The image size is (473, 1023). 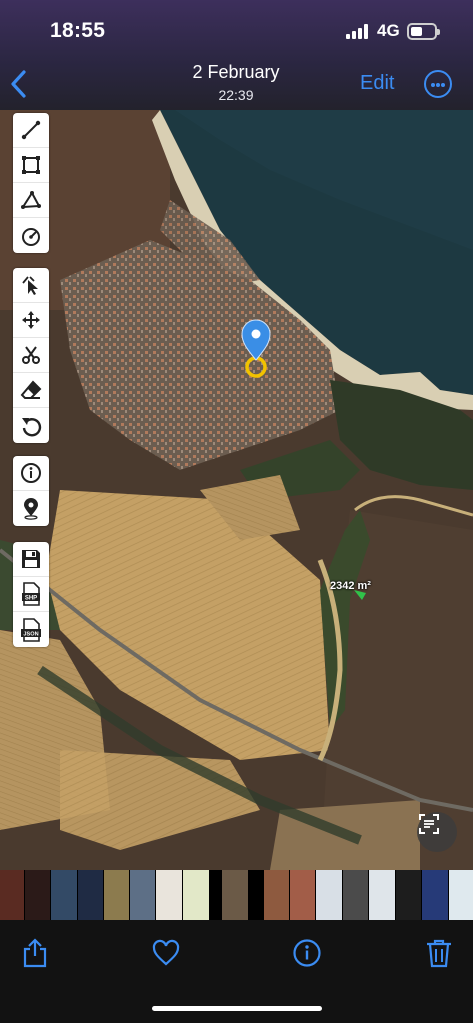 I want to click on json-label: JSON, so click(x=30, y=634).